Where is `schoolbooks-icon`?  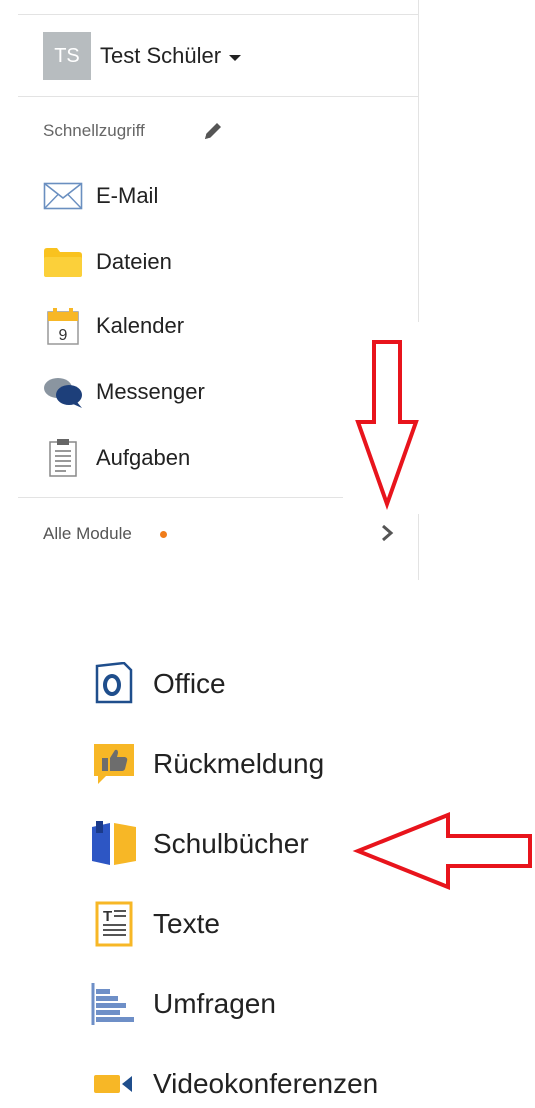
schoolbooks-icon is located at coordinates (114, 844).